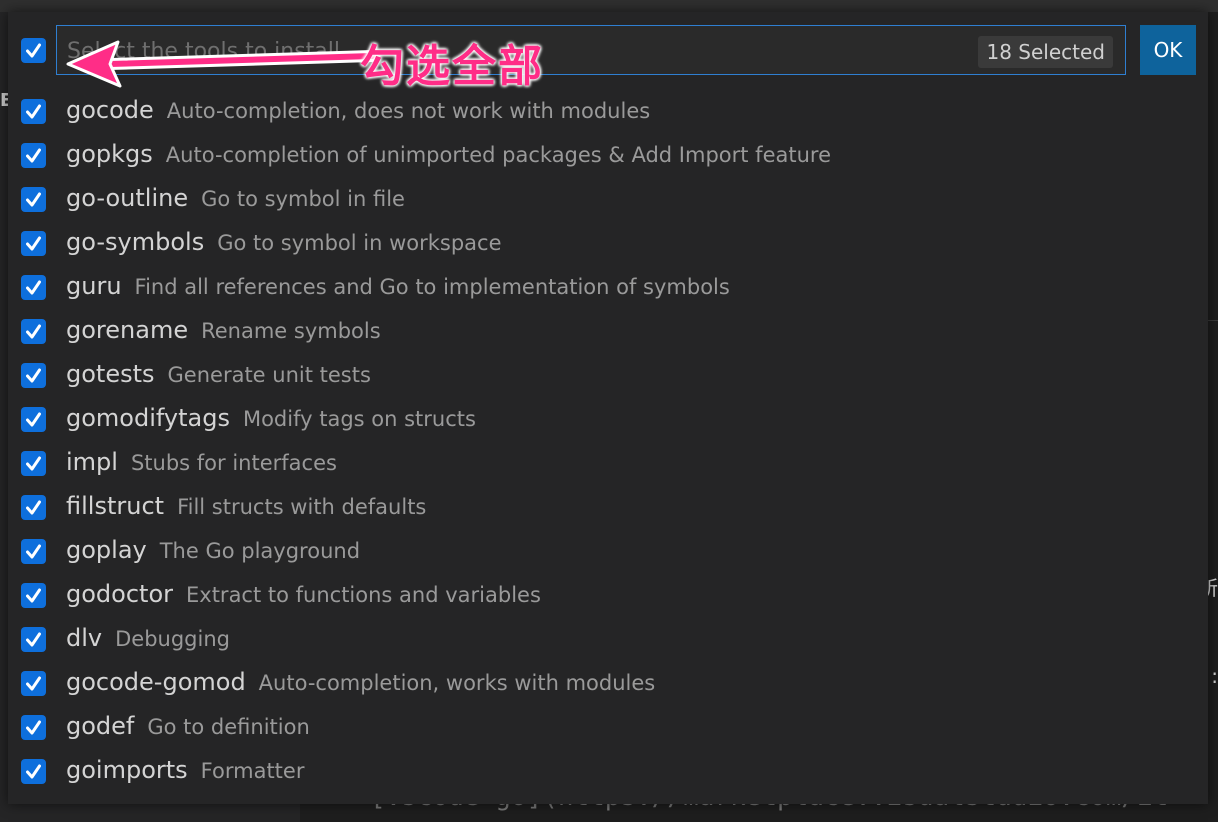 The height and width of the screenshot is (822, 1218). Describe the element at coordinates (127, 198) in the screenshot. I see `tool-name: go-outline` at that location.